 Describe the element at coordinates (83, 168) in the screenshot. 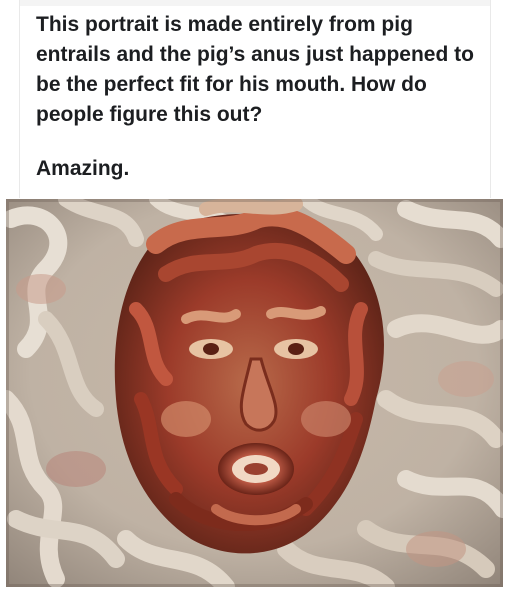

I see `post-reaction: Amazing.` at that location.